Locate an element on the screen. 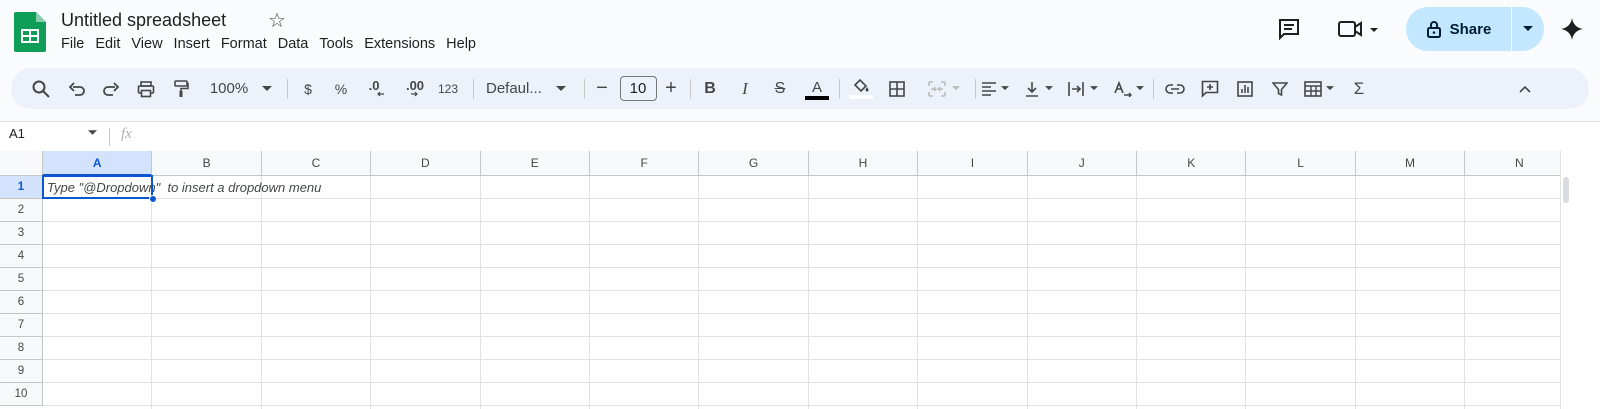 The image size is (1600, 409). row-header: 5 is located at coordinates (21, 279).